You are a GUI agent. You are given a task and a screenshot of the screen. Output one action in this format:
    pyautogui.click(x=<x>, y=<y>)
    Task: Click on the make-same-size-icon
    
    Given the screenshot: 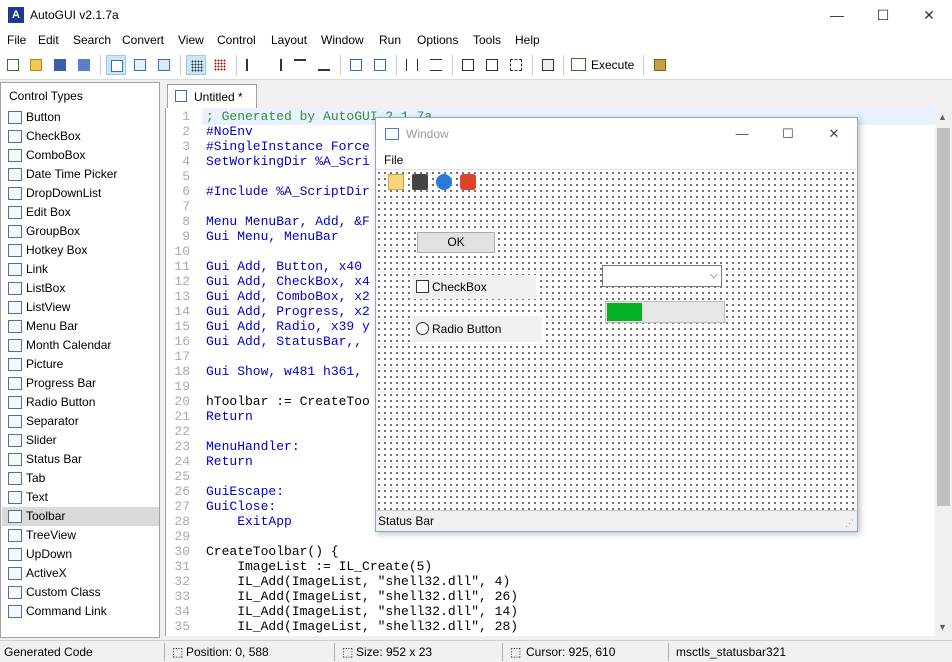 What is the action you would take?
    pyautogui.click(x=516, y=65)
    